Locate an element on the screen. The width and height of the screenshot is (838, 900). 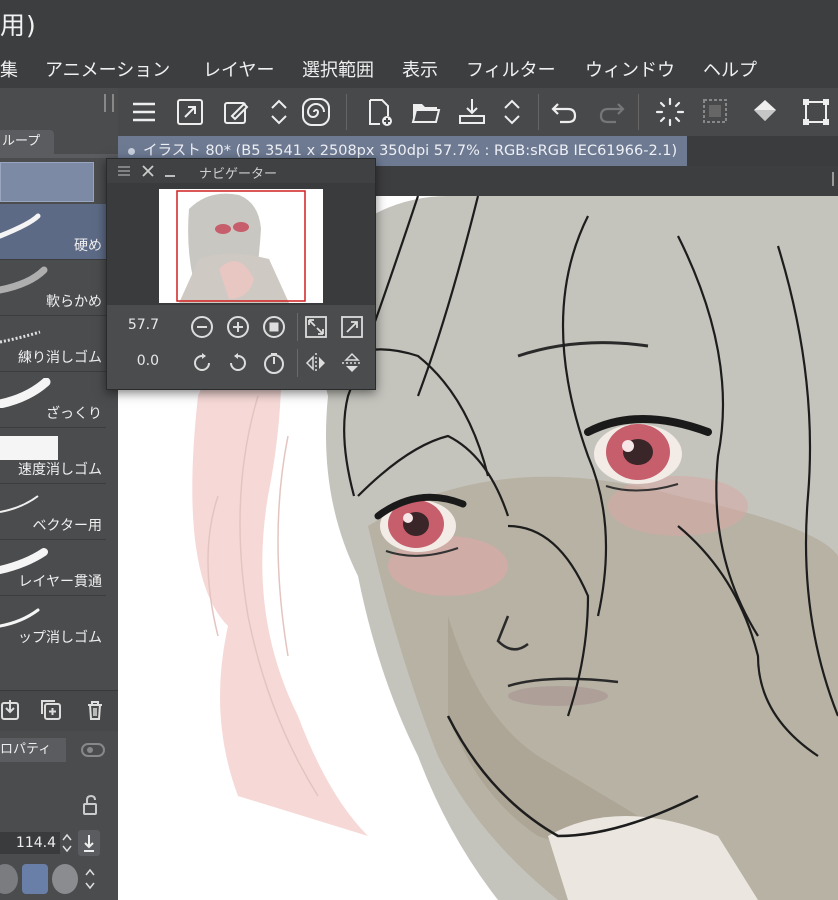
menu-layer: レイヤー is located at coordinates (238, 69).